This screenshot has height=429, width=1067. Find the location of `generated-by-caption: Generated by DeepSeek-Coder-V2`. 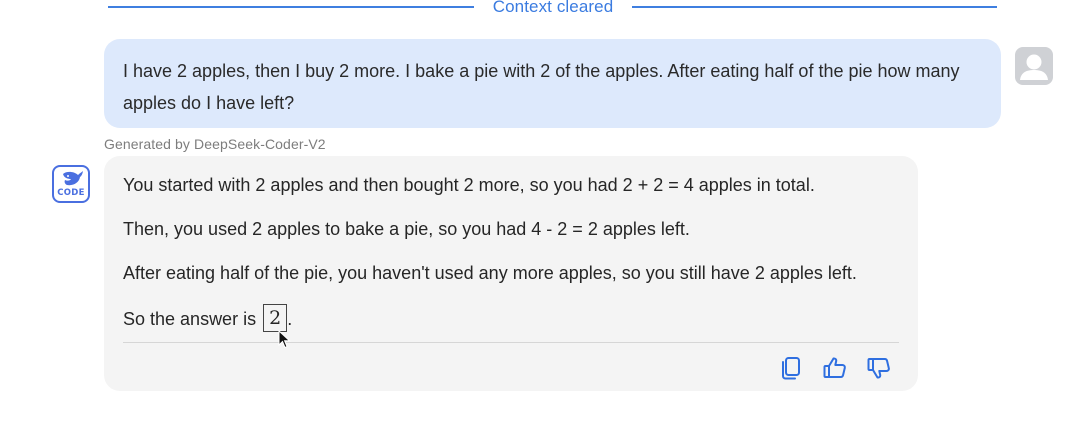

generated-by-caption: Generated by DeepSeek-Coder-V2 is located at coordinates (215, 144).